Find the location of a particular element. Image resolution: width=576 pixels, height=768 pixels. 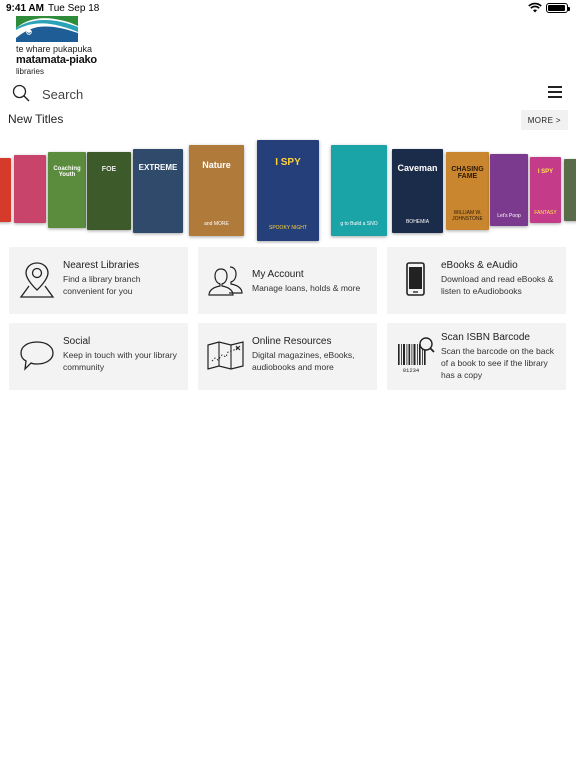

book-cover: Coaching Youth is located at coordinates (67, 190).